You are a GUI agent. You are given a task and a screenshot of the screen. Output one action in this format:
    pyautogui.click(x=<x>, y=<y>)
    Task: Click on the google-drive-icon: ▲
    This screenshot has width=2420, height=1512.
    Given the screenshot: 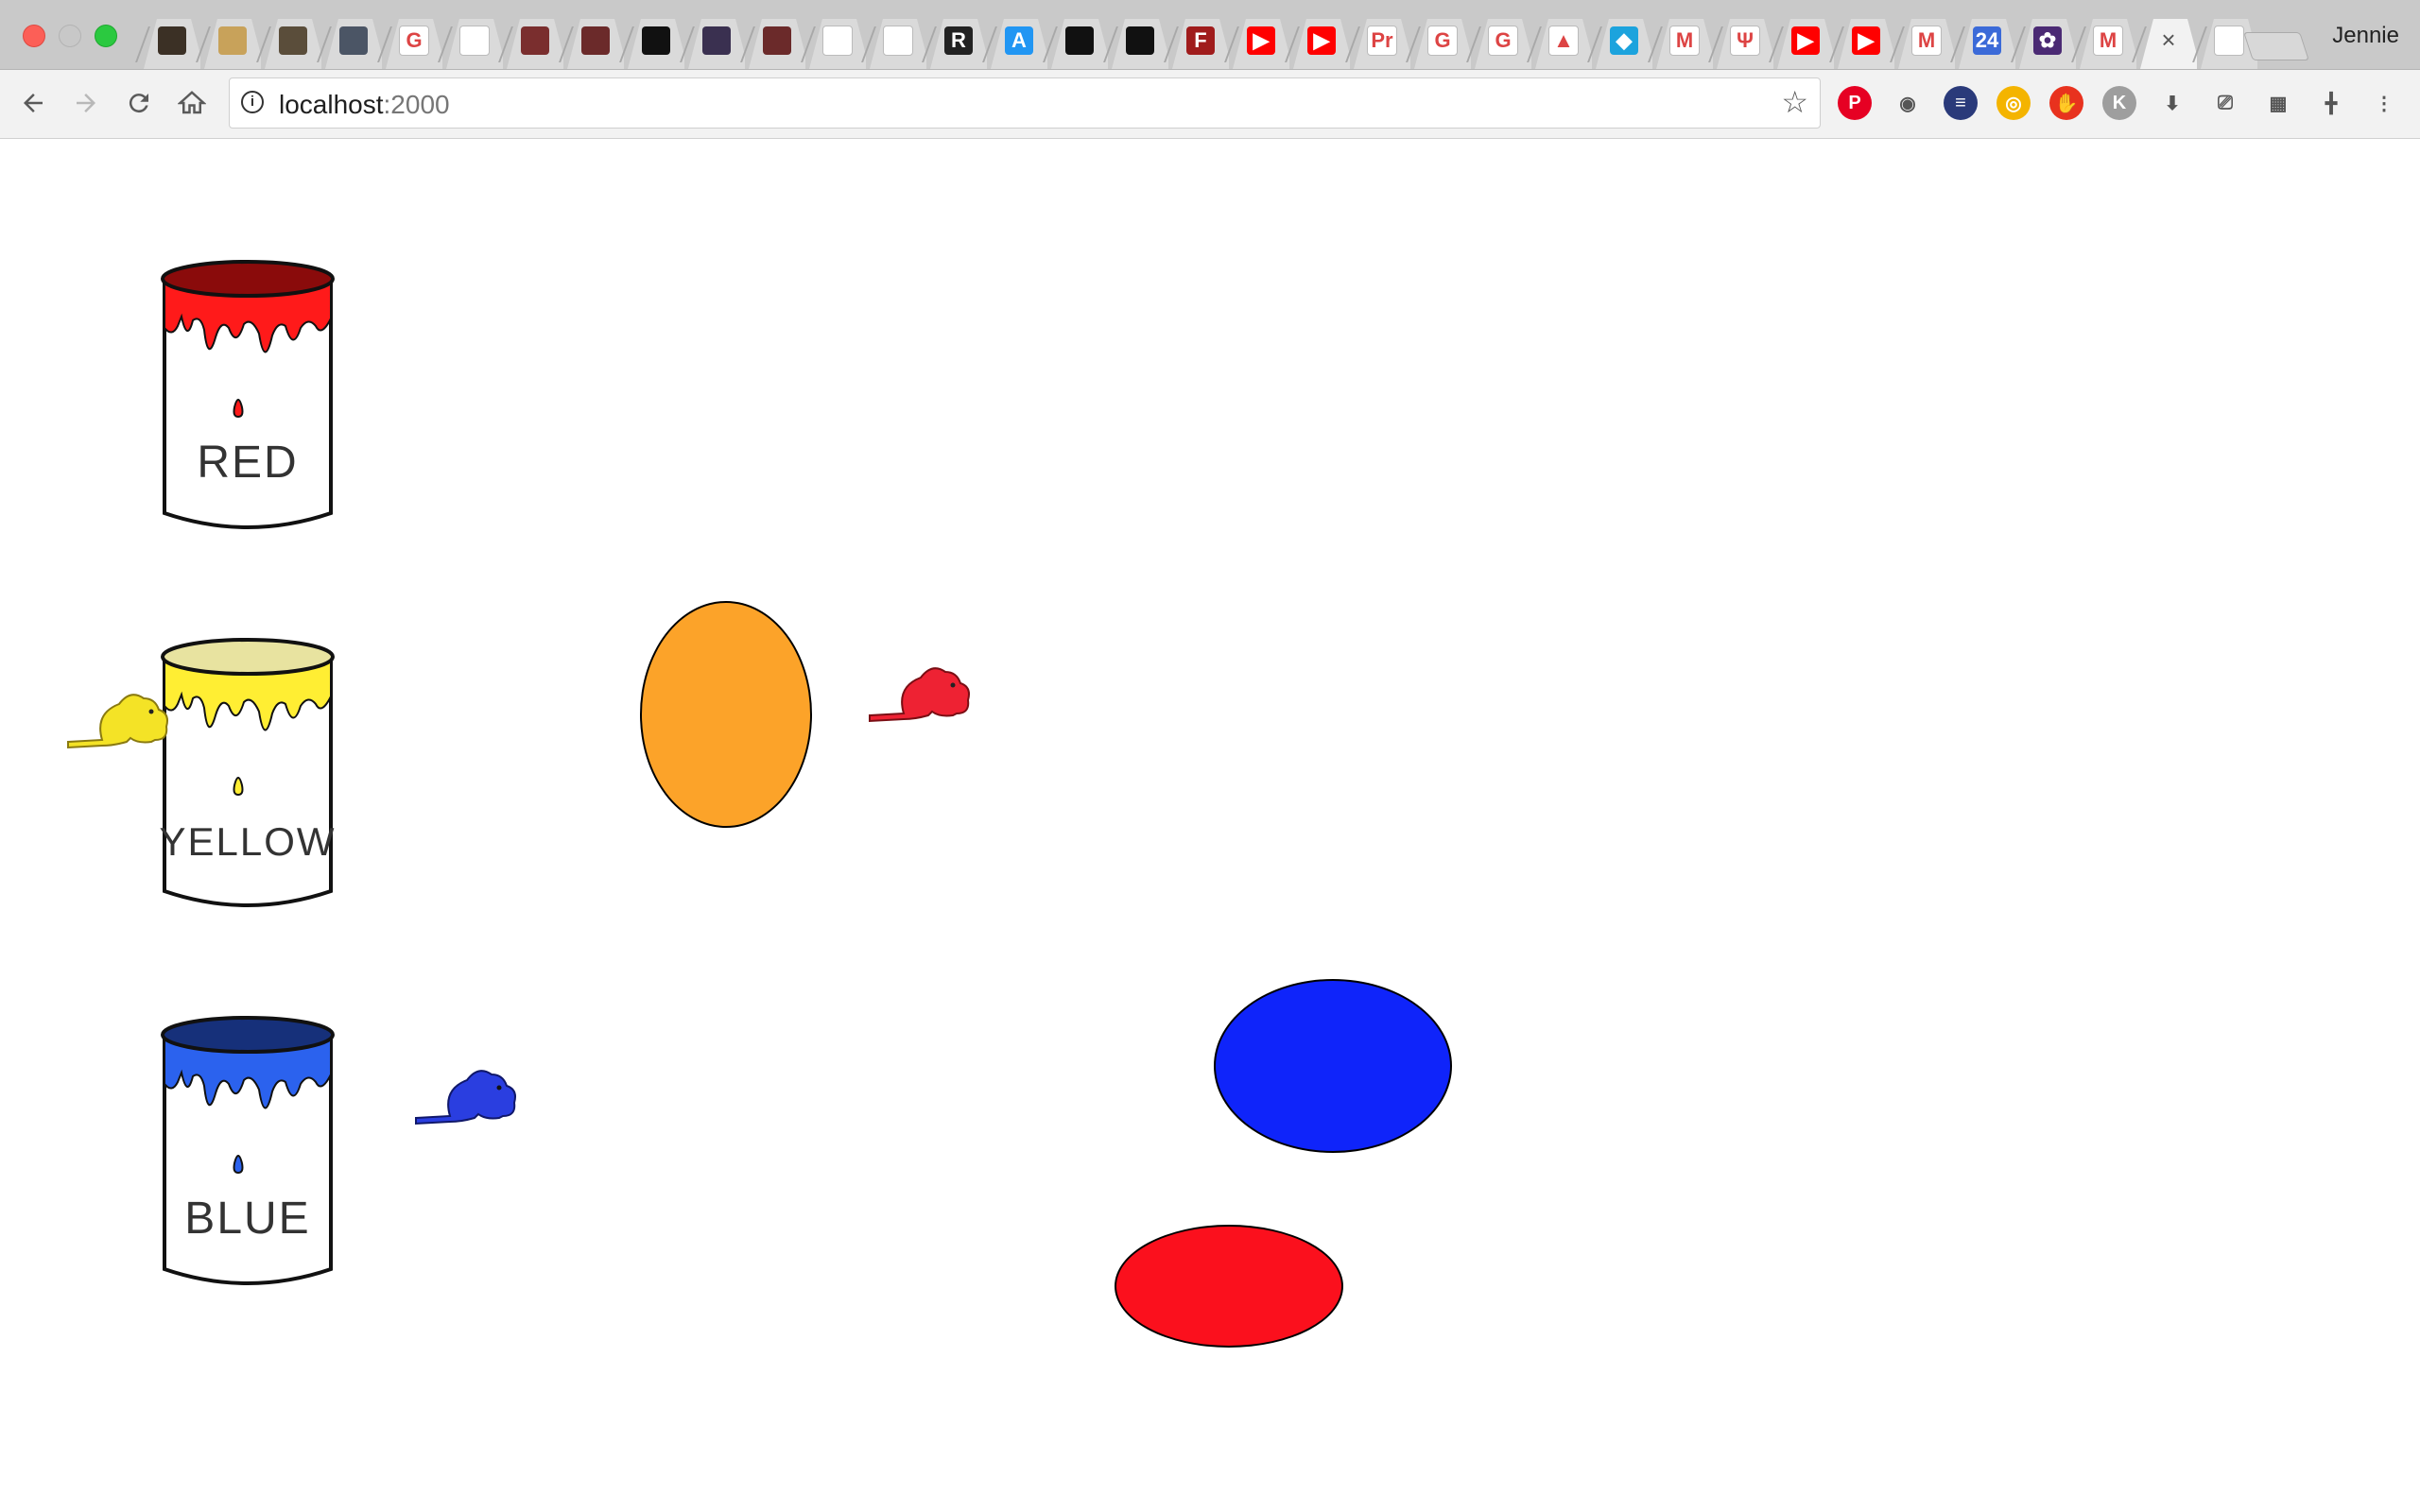 What is the action you would take?
    pyautogui.click(x=1563, y=40)
    